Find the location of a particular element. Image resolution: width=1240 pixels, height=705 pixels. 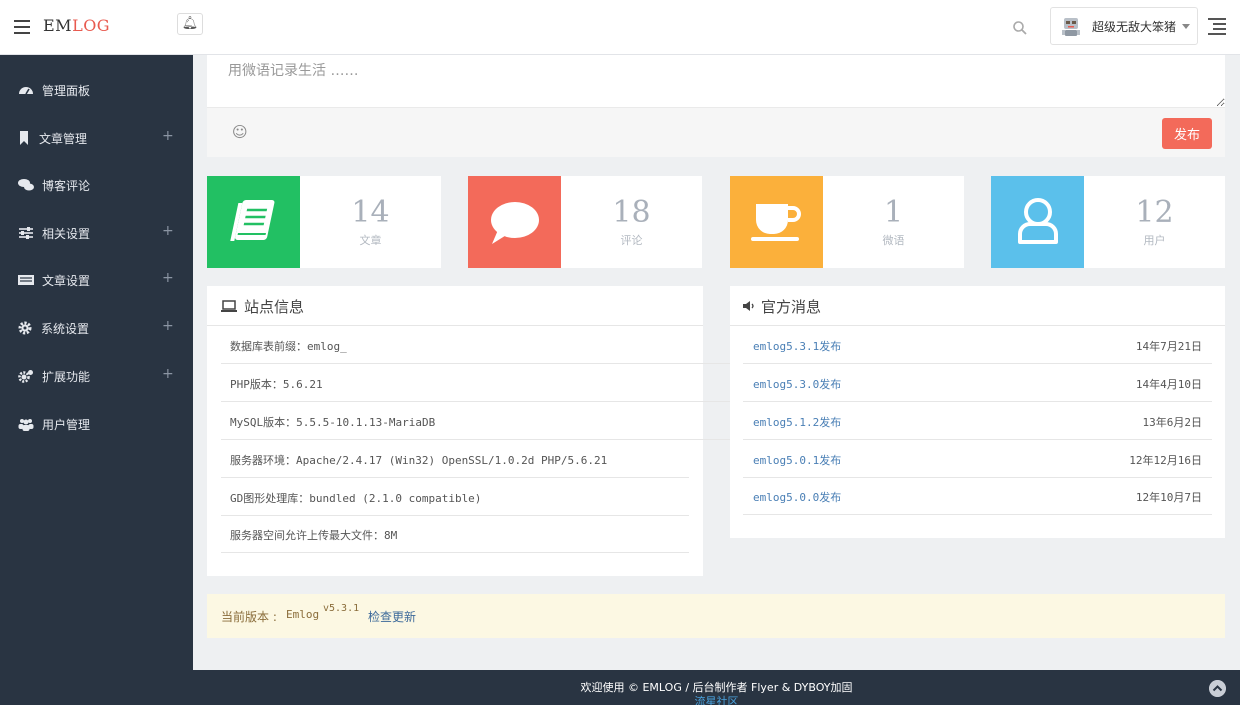

stat-label: 评论 is located at coordinates (631, 240).